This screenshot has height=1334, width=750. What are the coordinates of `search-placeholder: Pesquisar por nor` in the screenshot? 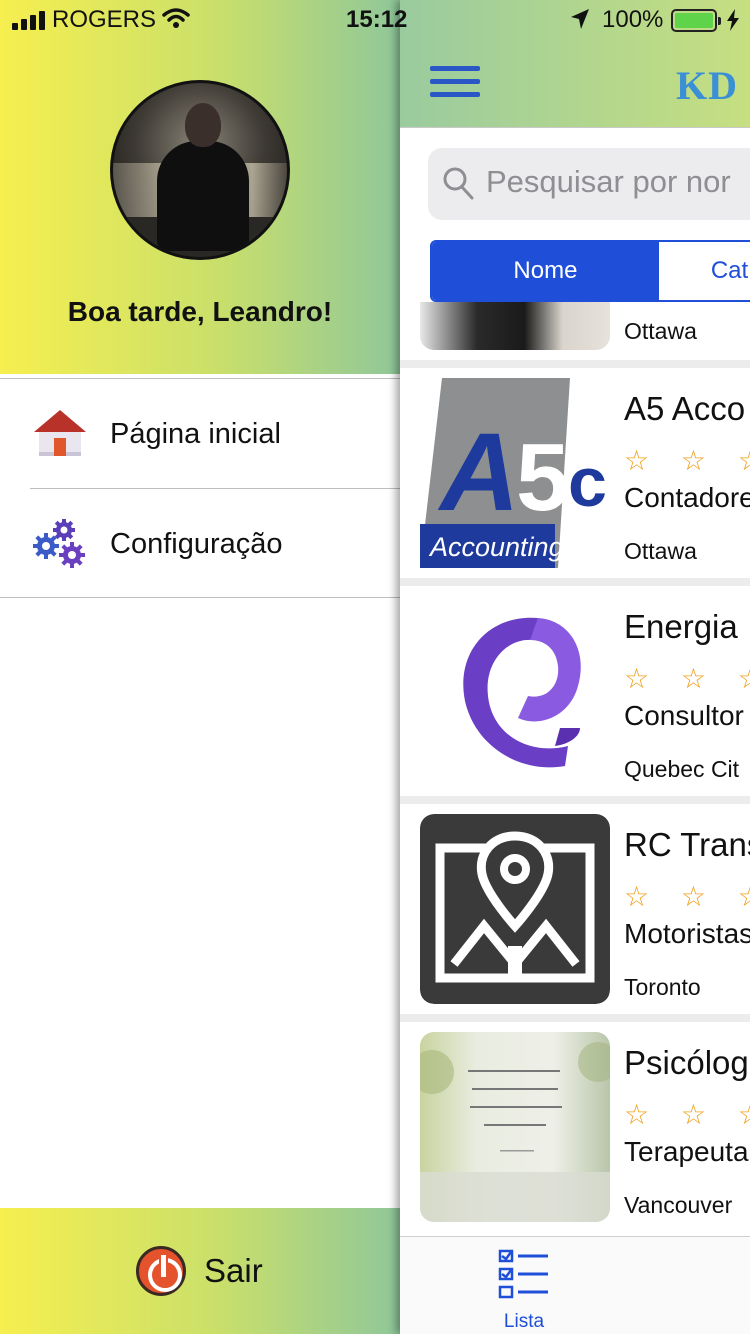 It's located at (608, 181).